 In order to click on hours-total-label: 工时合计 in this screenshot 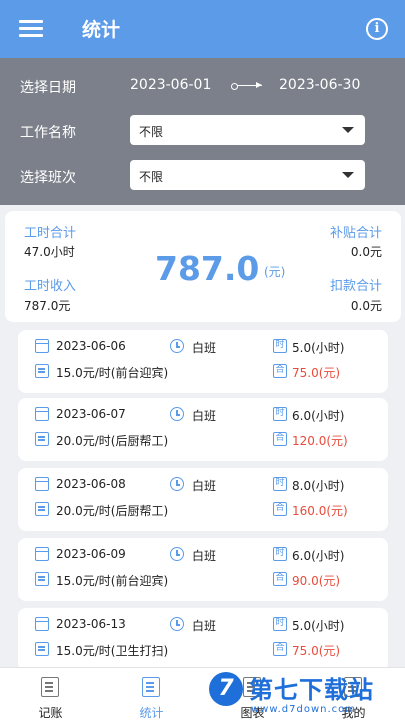, I will do `click(50, 233)`.